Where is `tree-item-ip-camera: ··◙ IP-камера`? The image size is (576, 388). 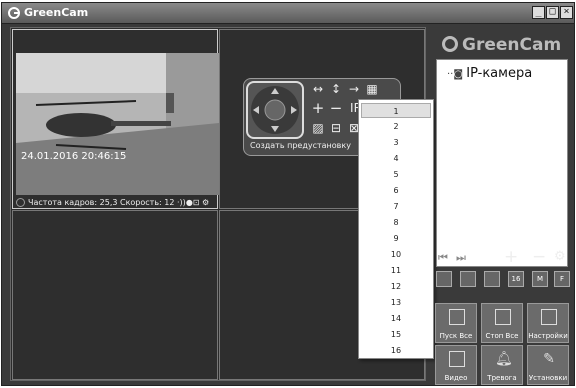 tree-item-ip-camera: ··◙ IP-камера is located at coordinates (489, 73).